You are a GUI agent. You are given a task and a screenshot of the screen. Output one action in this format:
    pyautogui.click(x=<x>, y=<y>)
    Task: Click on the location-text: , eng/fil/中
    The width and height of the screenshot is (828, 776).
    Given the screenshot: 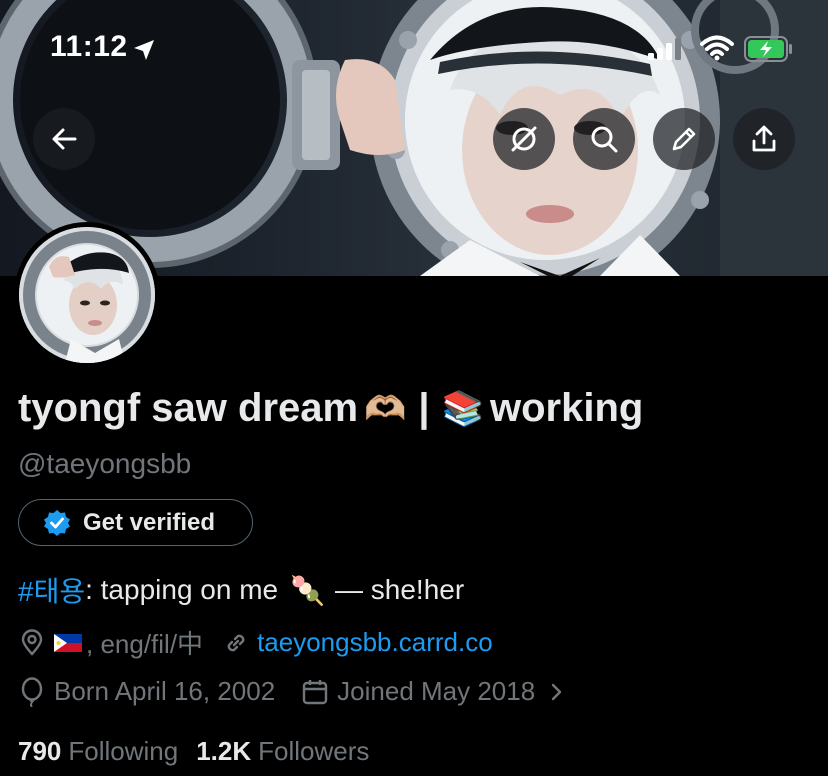 What is the action you would take?
    pyautogui.click(x=145, y=644)
    